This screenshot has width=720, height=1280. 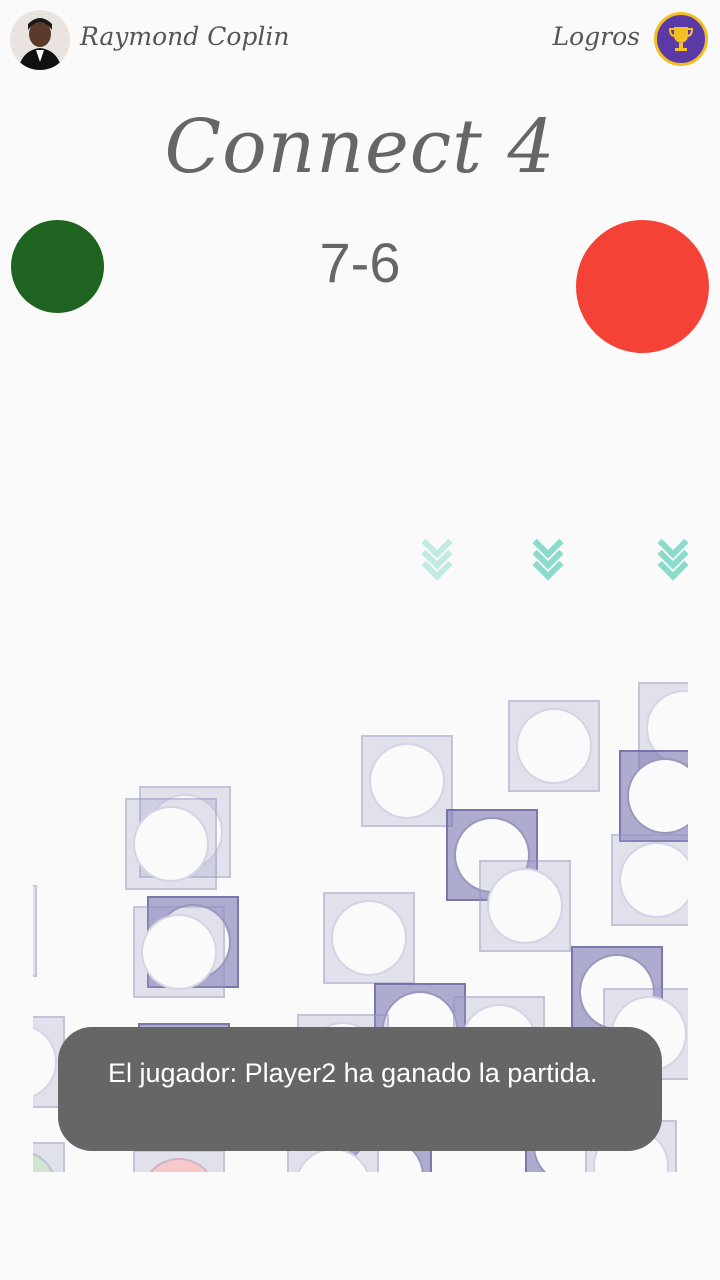 What do you see at coordinates (642, 286) in the screenshot?
I see `player2-disc` at bounding box center [642, 286].